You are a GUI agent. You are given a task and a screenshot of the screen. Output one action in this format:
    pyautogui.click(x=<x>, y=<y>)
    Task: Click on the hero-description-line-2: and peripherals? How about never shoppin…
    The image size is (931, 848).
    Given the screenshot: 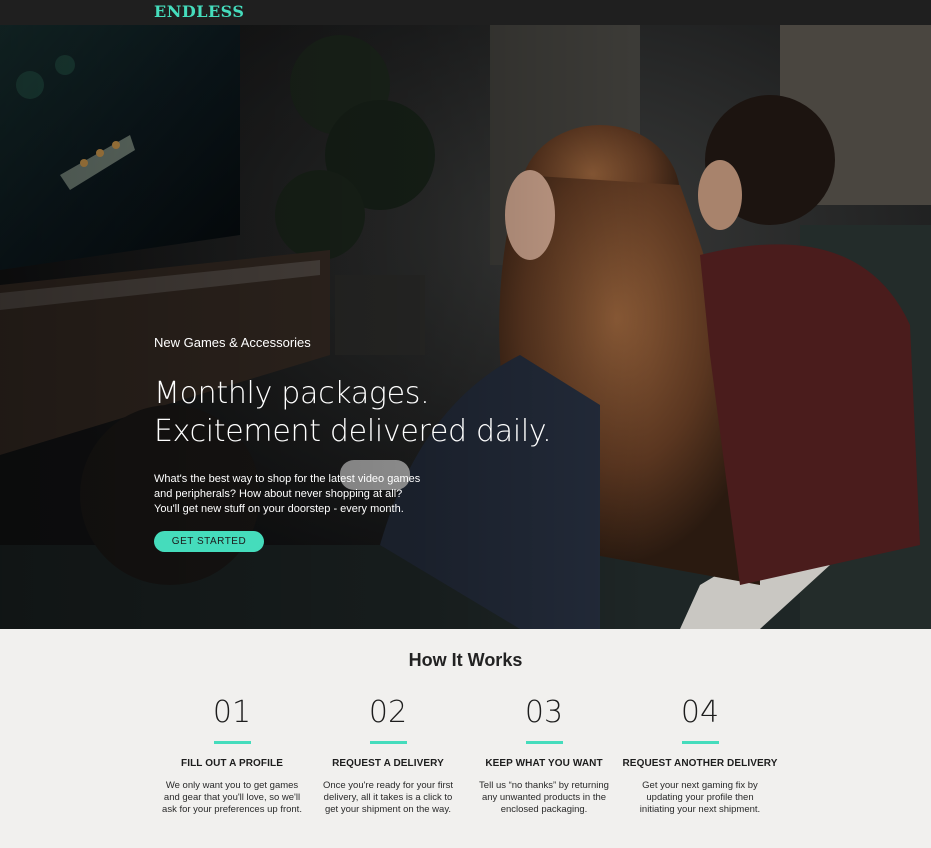 What is the action you would take?
    pyautogui.click(x=278, y=494)
    